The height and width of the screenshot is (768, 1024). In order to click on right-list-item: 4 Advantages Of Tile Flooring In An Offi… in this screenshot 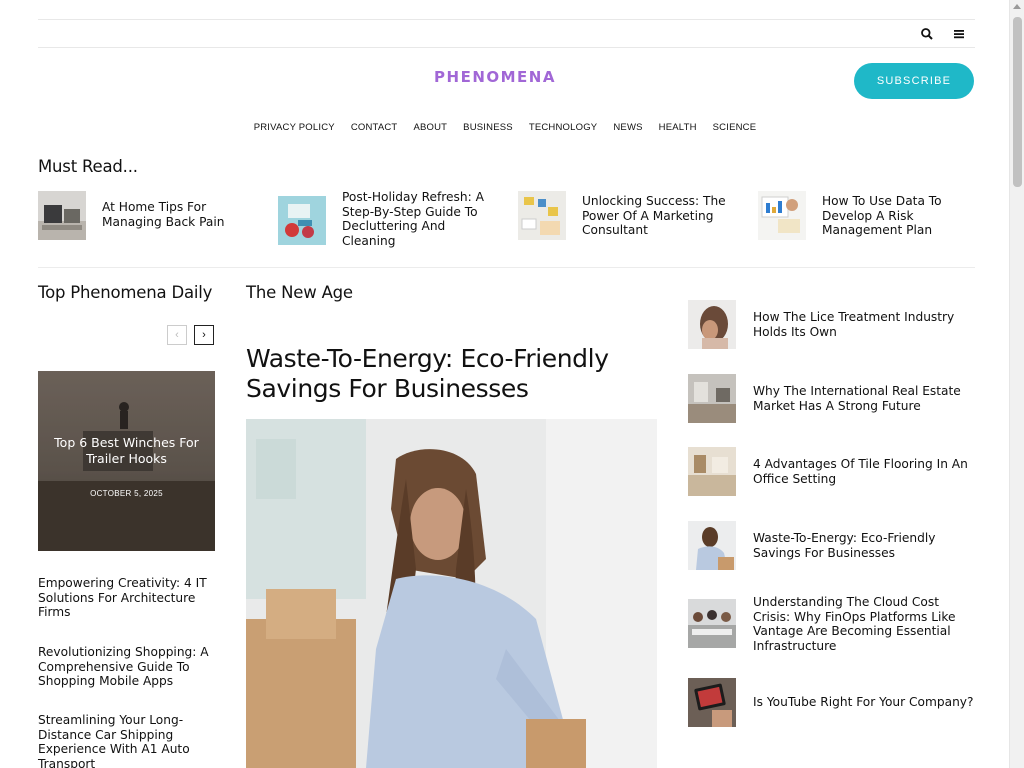, I will do `click(831, 477)`.